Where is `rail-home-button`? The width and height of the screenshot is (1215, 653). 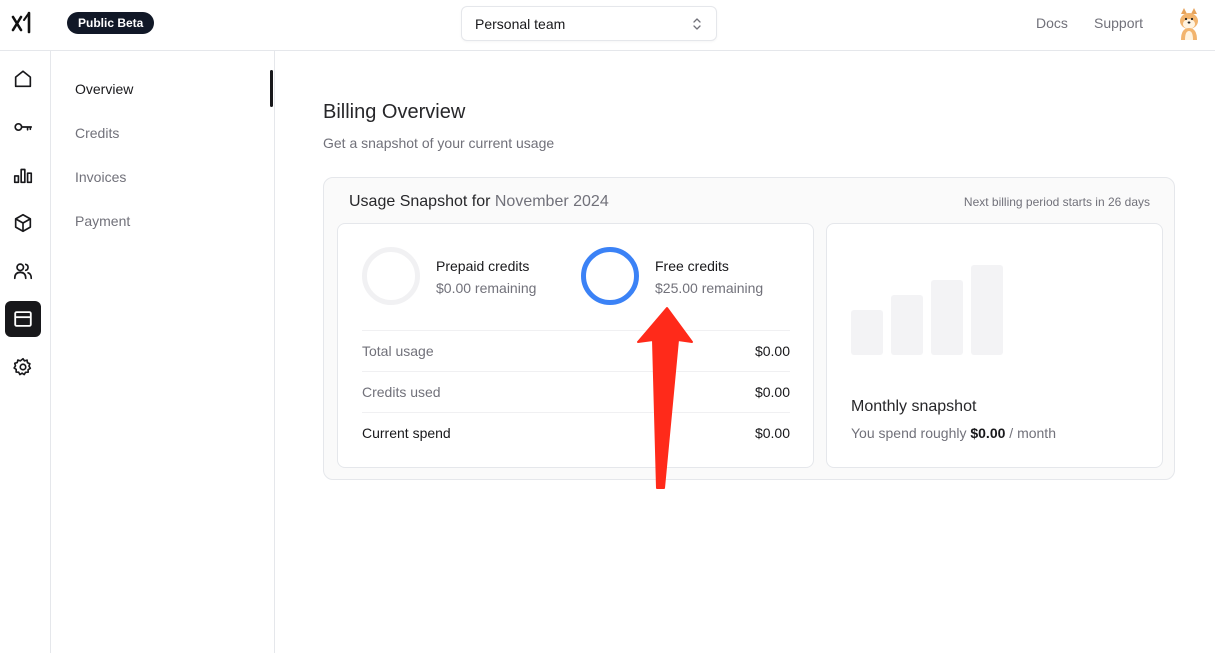
rail-home-button is located at coordinates (23, 79).